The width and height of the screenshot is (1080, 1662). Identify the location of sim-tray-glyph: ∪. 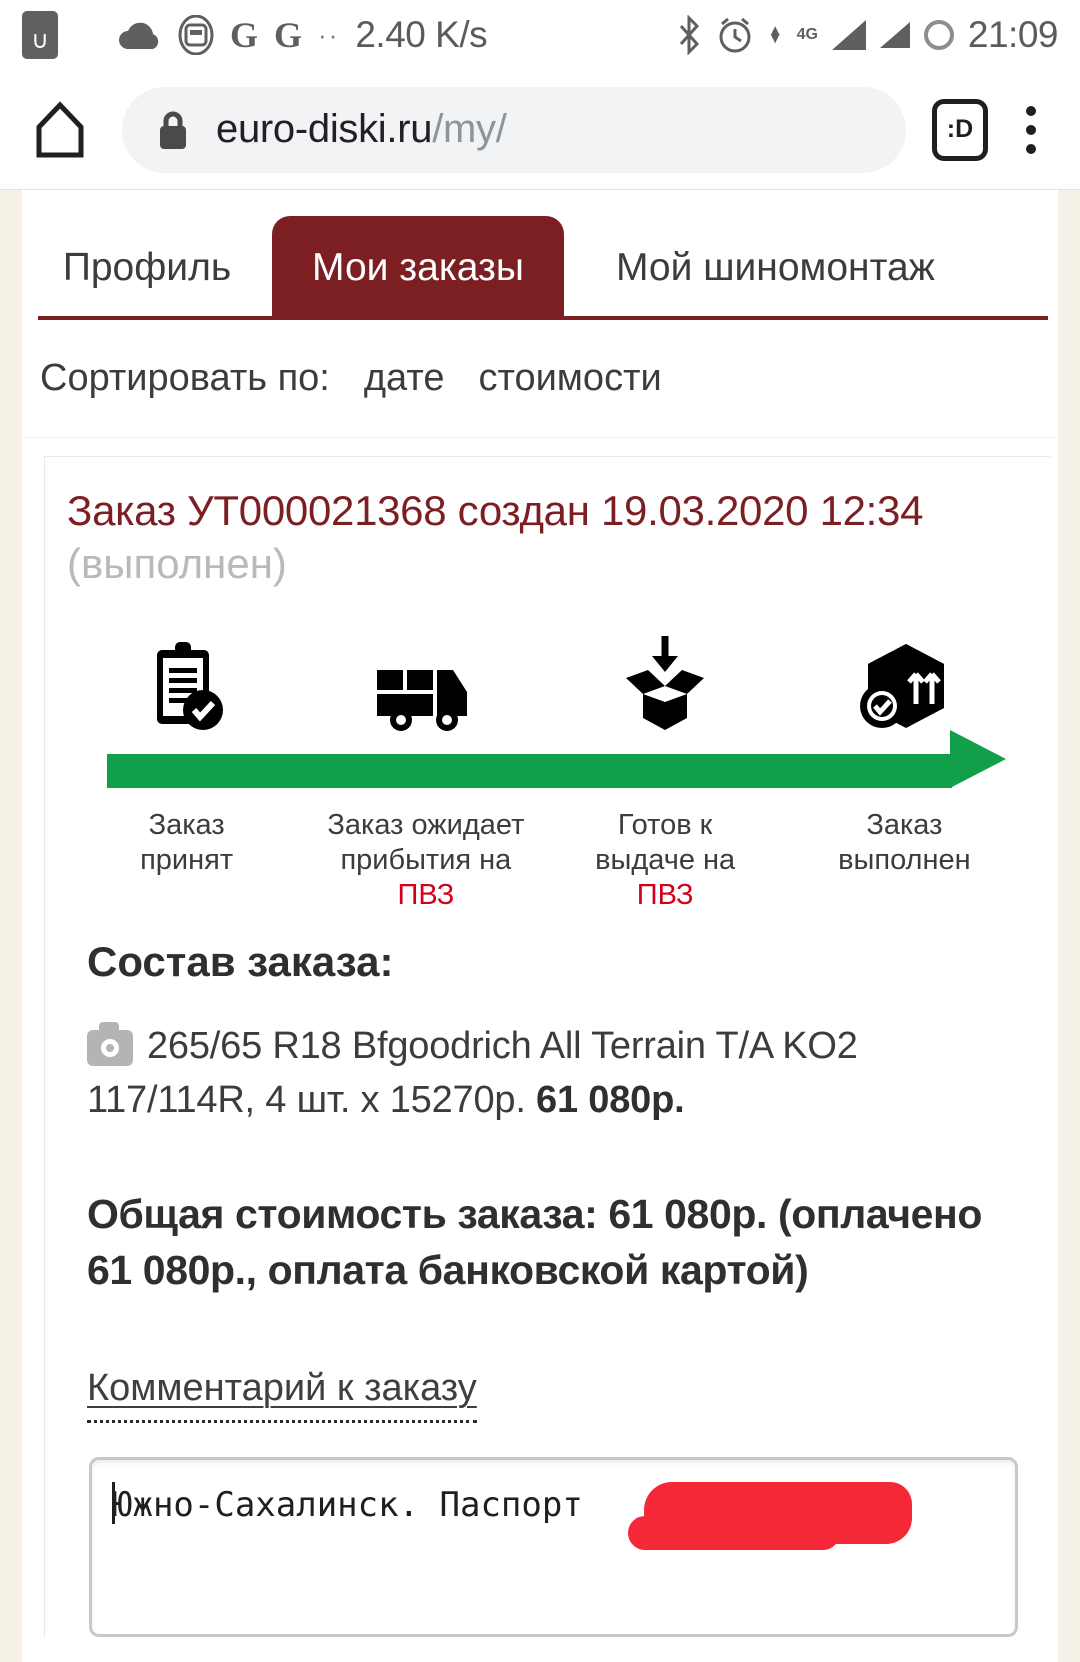
(40, 40).